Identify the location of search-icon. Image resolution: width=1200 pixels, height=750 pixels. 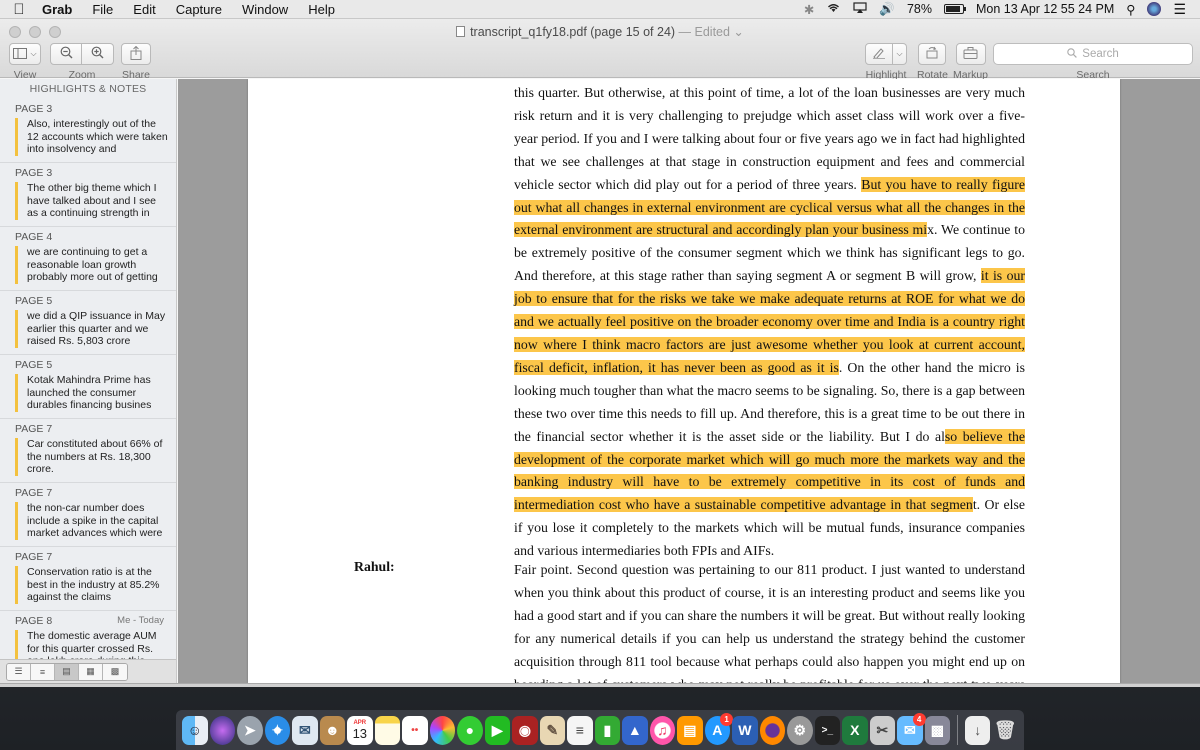
(1072, 54).